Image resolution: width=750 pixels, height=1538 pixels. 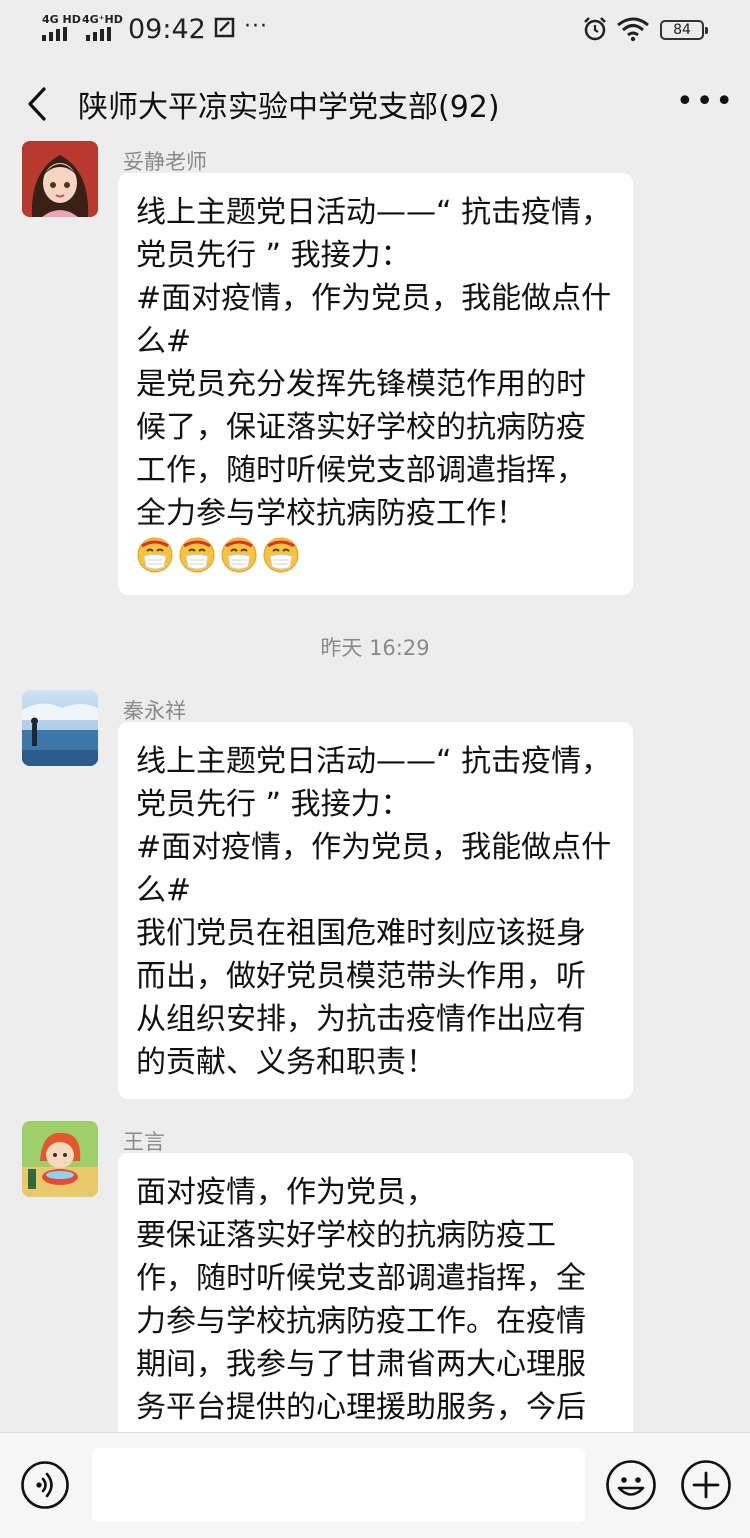 What do you see at coordinates (224, 27) in the screenshot?
I see `screenshot-icon` at bounding box center [224, 27].